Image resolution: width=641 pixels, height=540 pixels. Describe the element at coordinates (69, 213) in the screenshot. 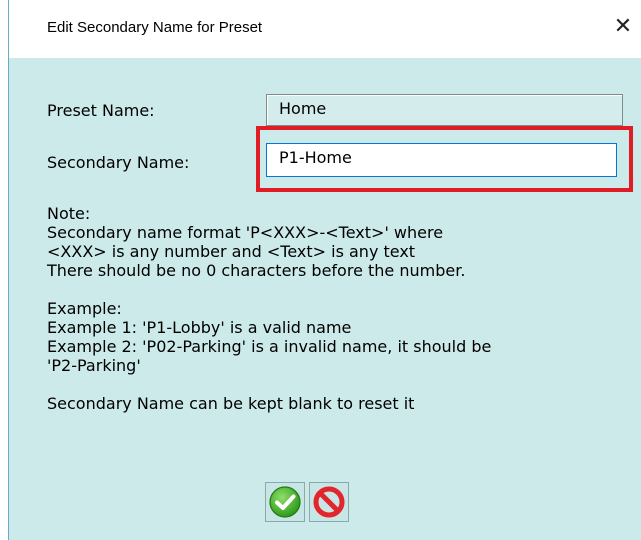

I see `note-line: Note:` at that location.